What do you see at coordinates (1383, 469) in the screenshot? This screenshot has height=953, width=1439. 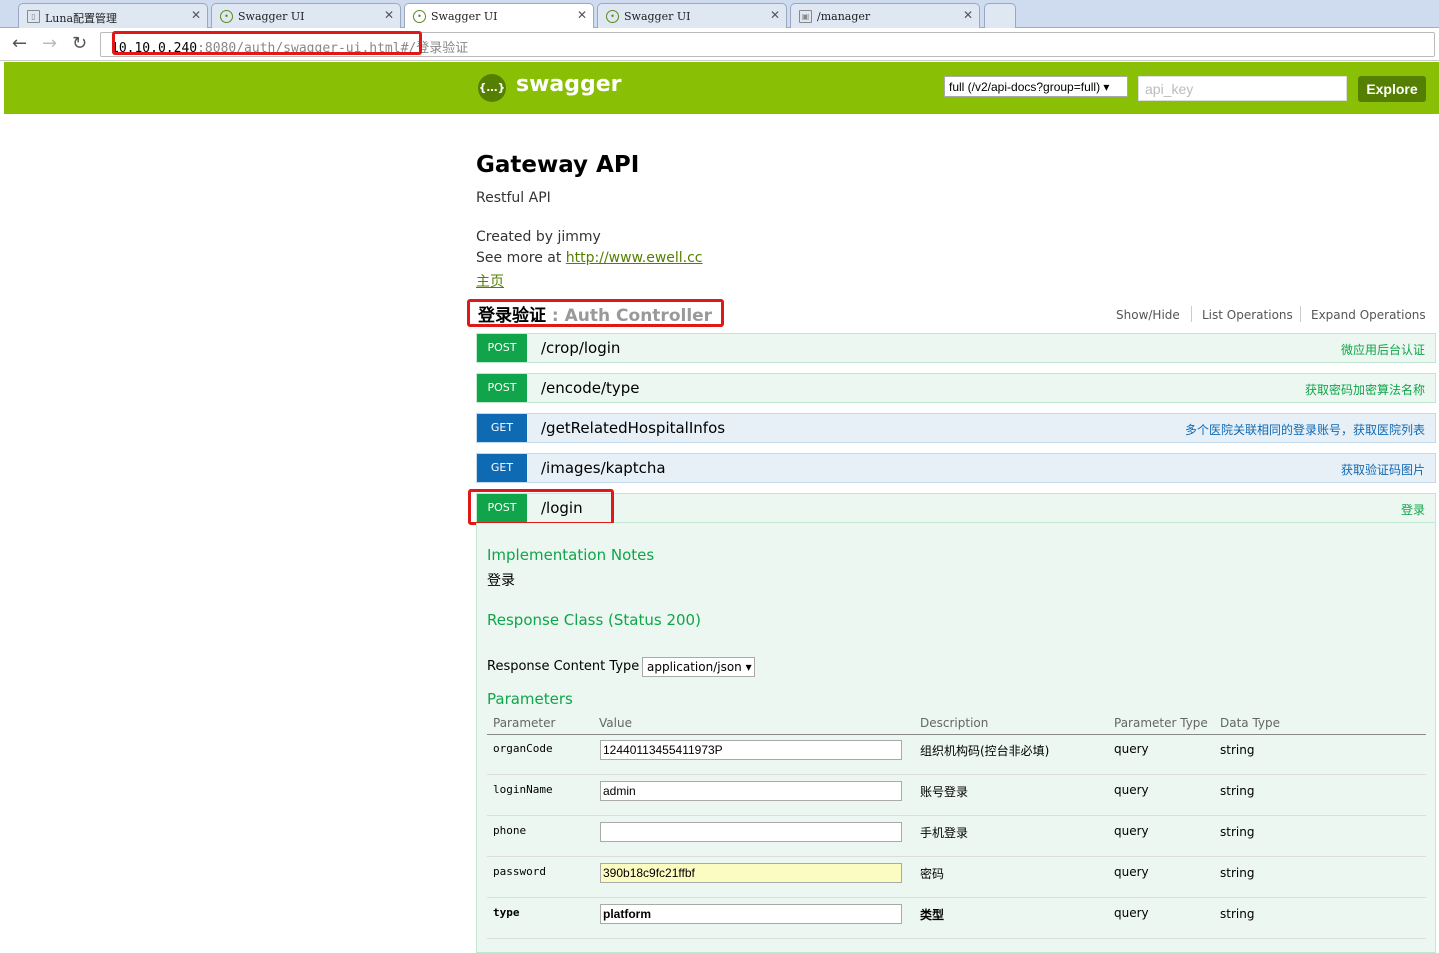 I see `operation-summary: 获取验证码图片` at bounding box center [1383, 469].